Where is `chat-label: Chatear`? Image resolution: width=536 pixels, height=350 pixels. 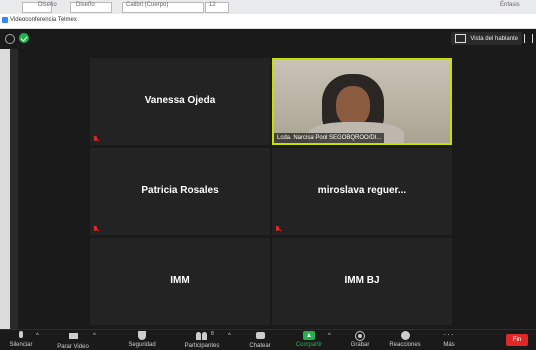
chat-label: Chatear is located at coordinates (260, 346).